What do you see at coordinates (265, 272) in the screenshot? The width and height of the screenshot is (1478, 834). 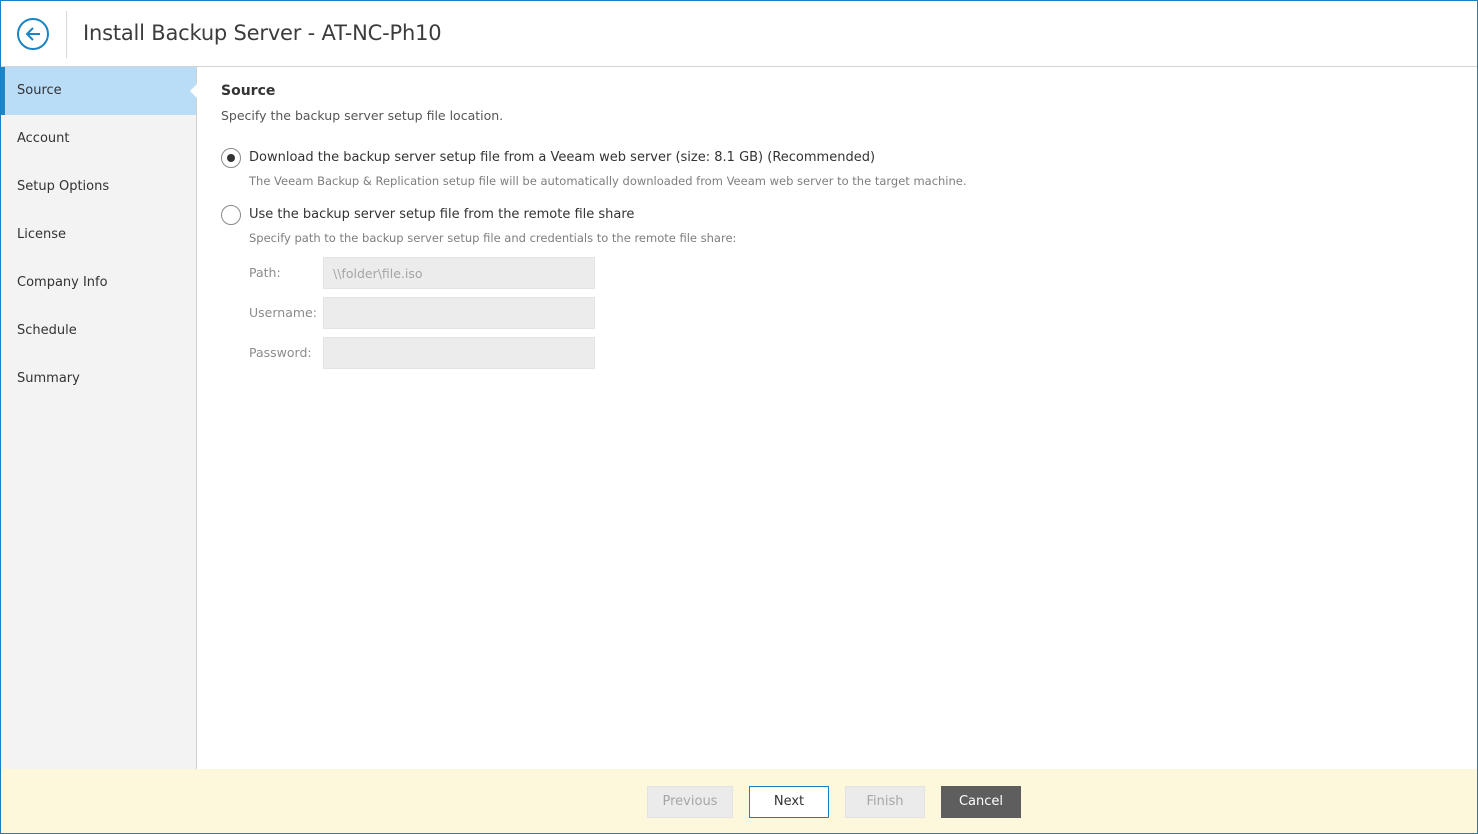 I see `path-label: Path:` at bounding box center [265, 272].